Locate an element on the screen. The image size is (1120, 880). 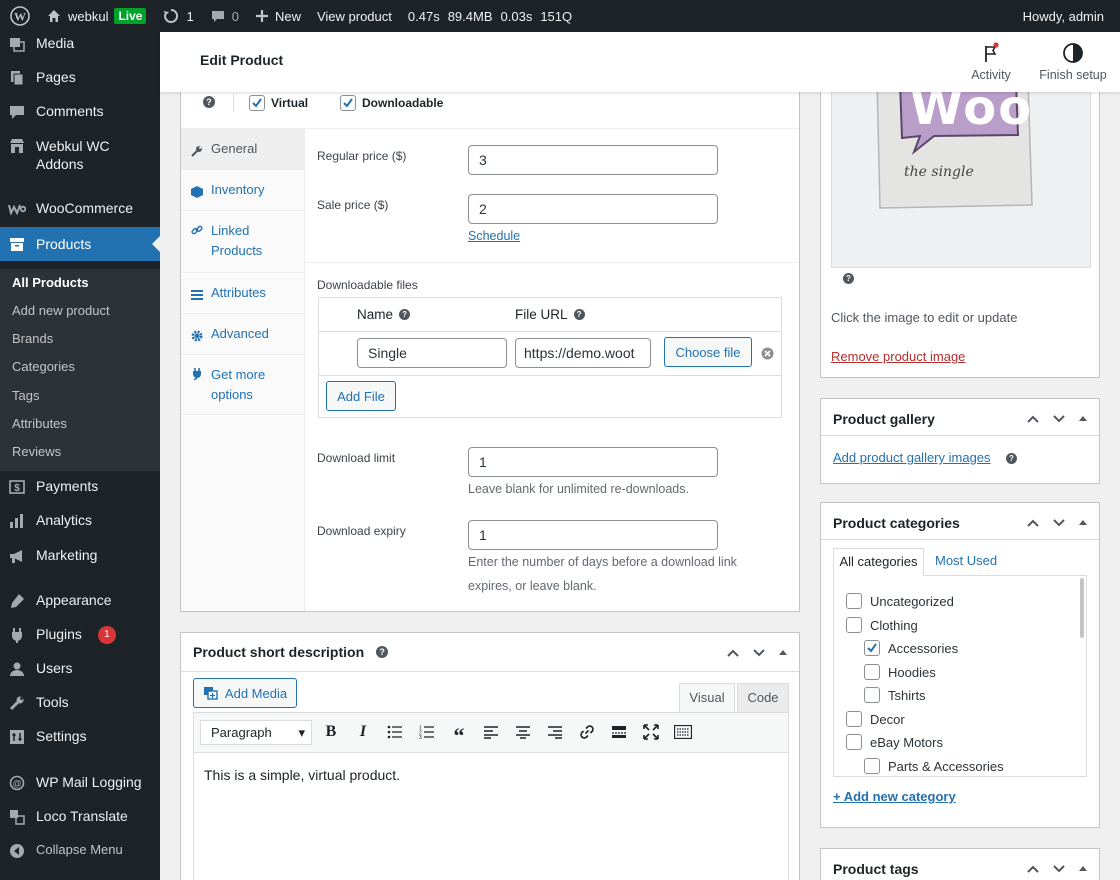
tab-general: General is located at coordinates (243, 149).